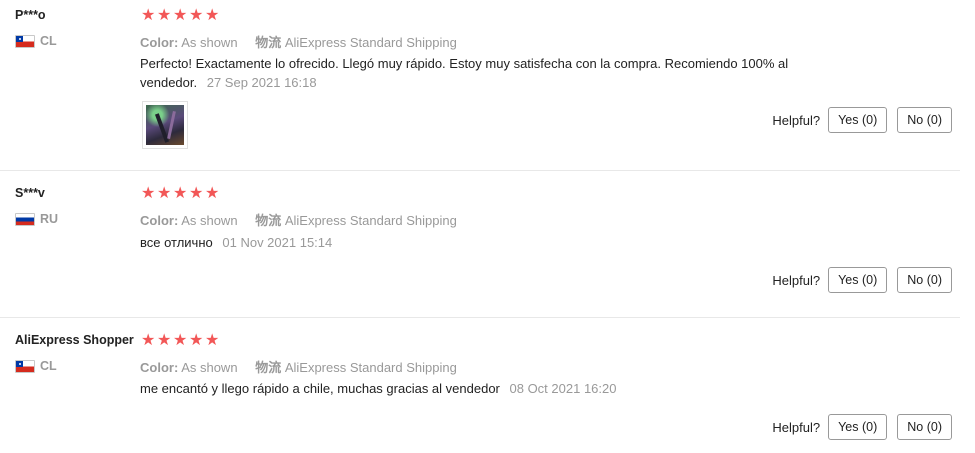 The height and width of the screenshot is (453, 975). I want to click on review-photo-image, so click(165, 125).